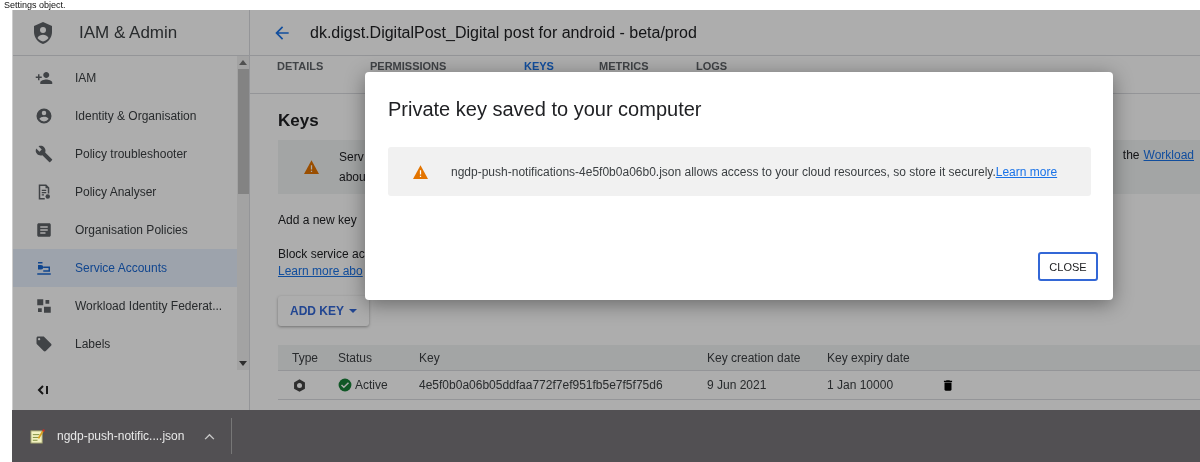  Describe the element at coordinates (243, 363) in the screenshot. I see `scroll-down-icon` at that location.